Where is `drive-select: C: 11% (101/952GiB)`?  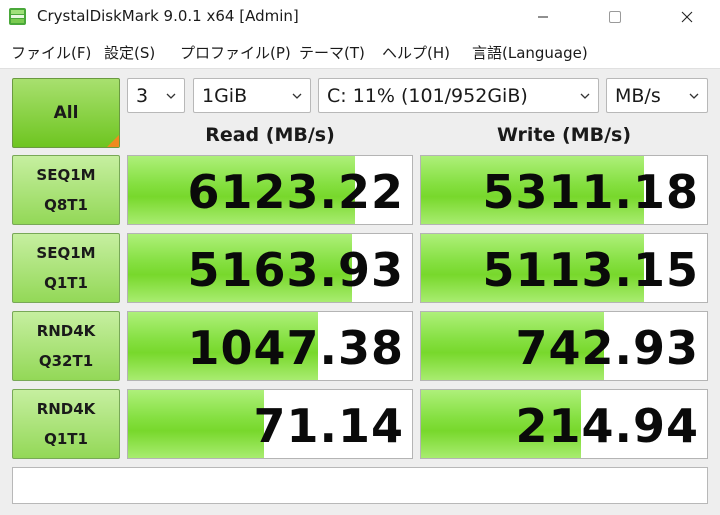
drive-select: C: 11% (101/952GiB) is located at coordinates (458, 95).